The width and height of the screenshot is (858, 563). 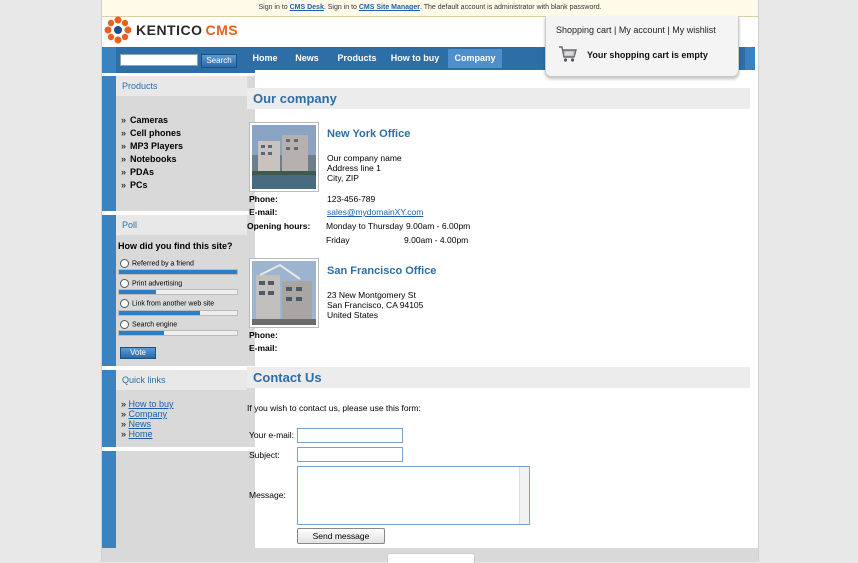 What do you see at coordinates (568, 54) in the screenshot?
I see `shopping-cart-icon` at bounding box center [568, 54].